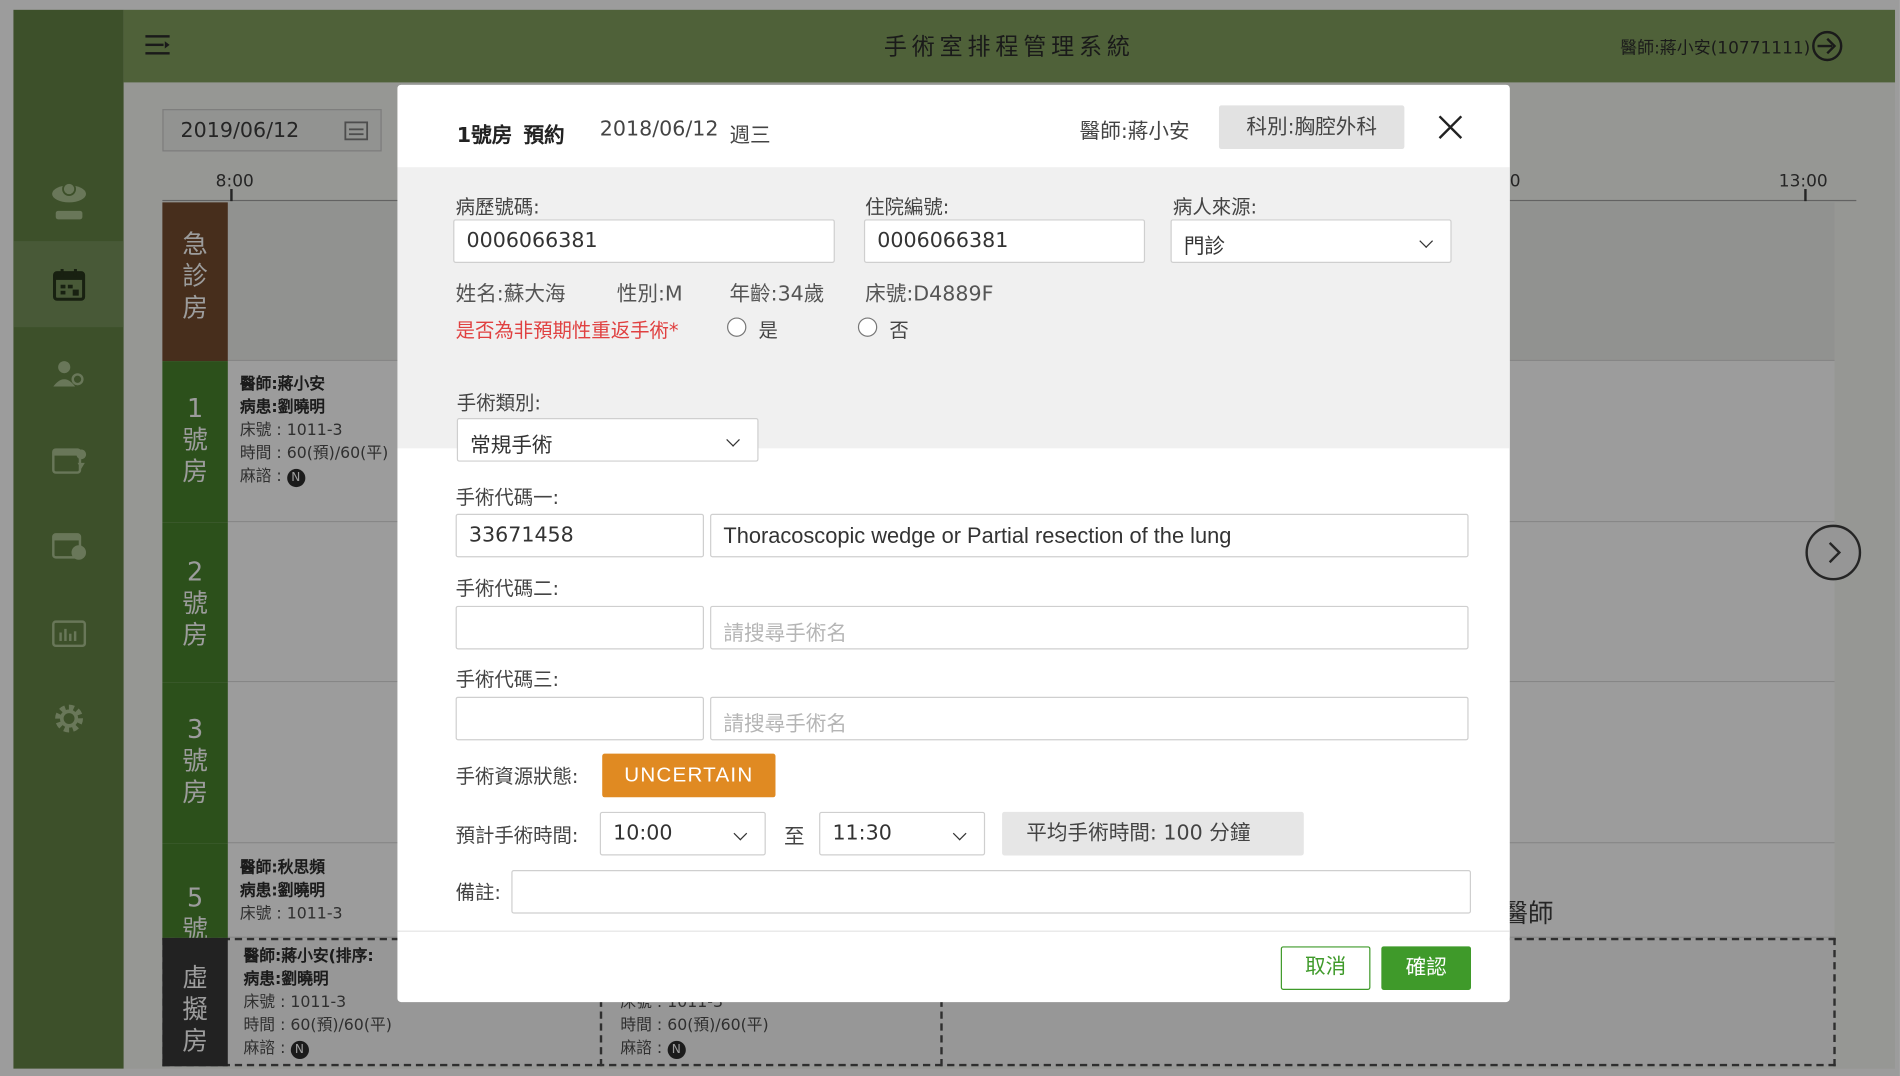 The height and width of the screenshot is (1076, 1900). Describe the element at coordinates (498, 403) in the screenshot. I see `surgery-category-label: 手術類別:` at that location.